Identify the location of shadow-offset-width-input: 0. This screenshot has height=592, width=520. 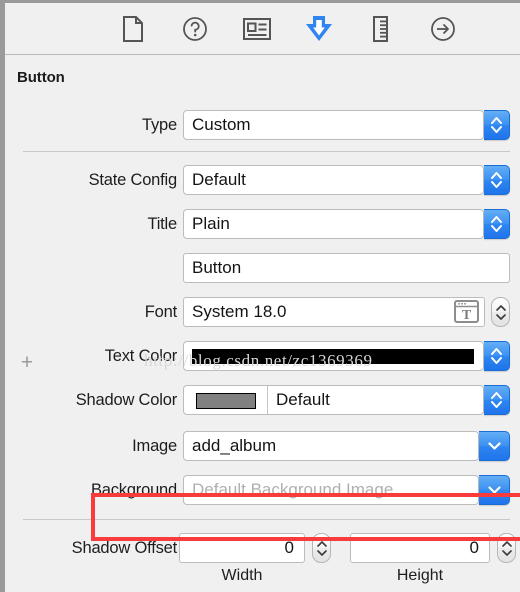
(242, 548).